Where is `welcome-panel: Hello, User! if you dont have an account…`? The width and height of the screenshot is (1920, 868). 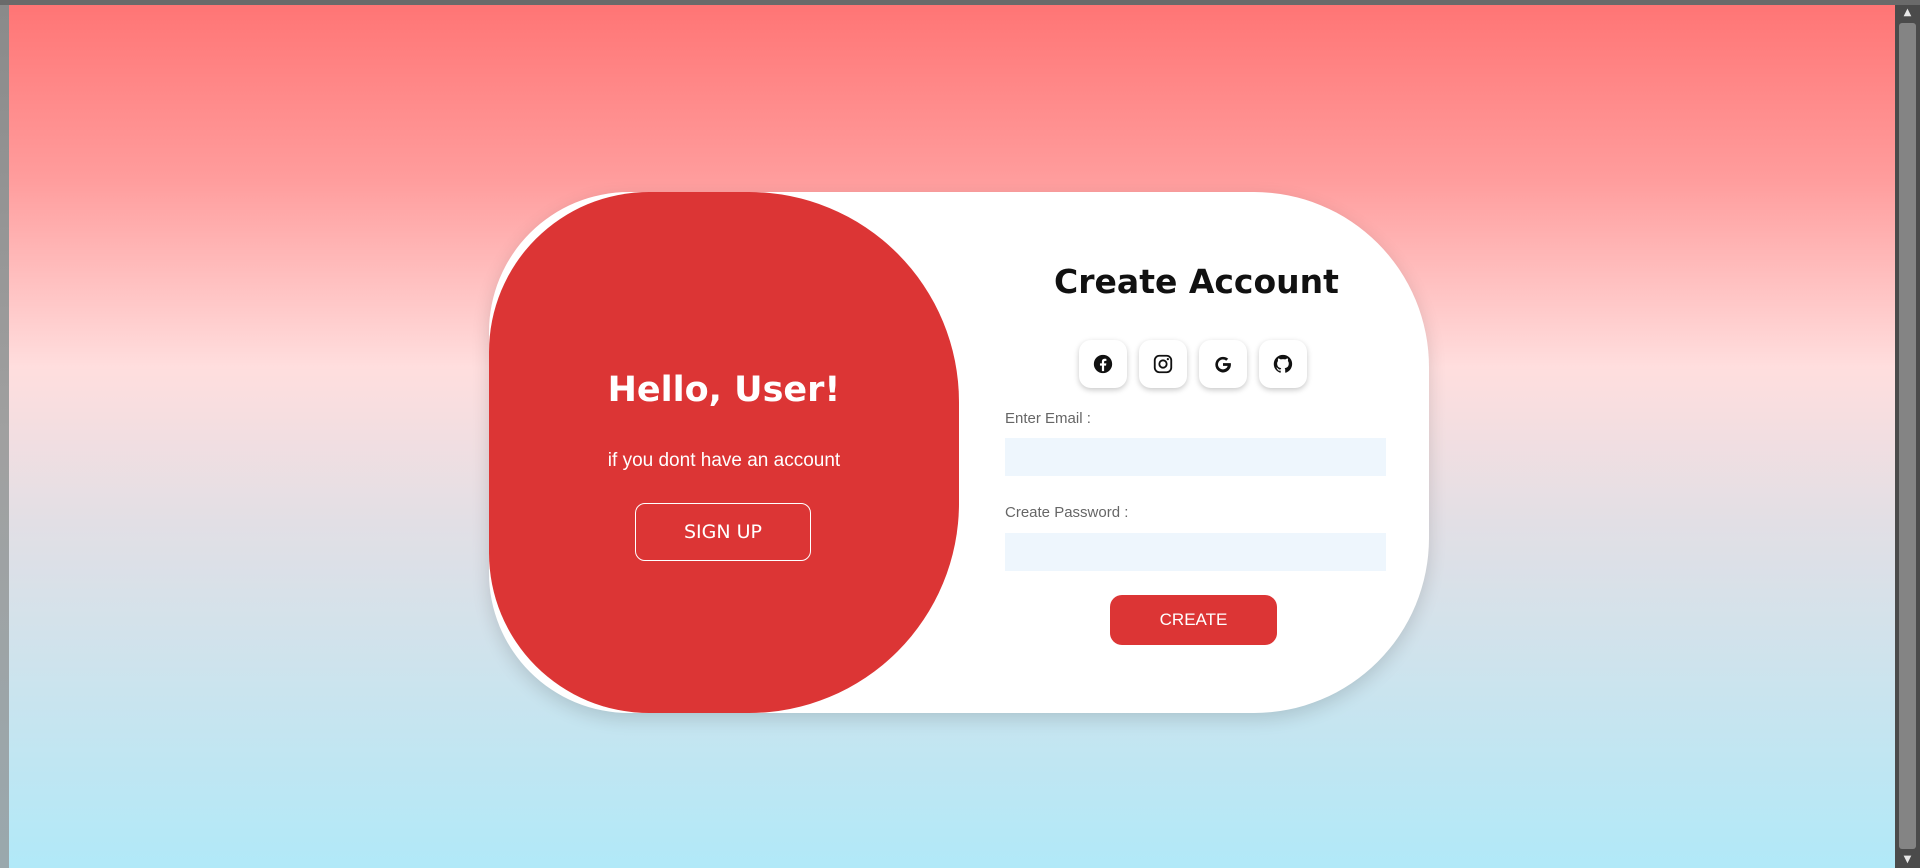
welcome-panel: Hello, User! if you dont have an account… is located at coordinates (724, 452).